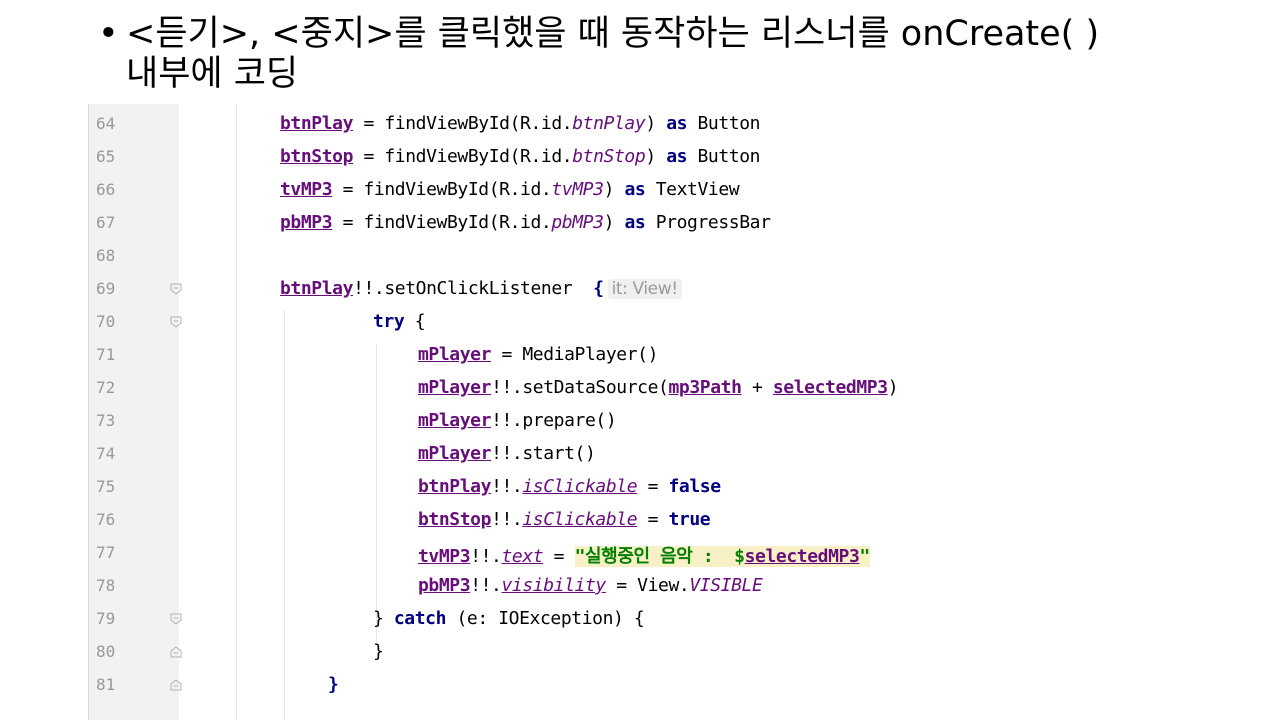 The width and height of the screenshot is (1280, 720). I want to click on line-number: 67, so click(106, 222).